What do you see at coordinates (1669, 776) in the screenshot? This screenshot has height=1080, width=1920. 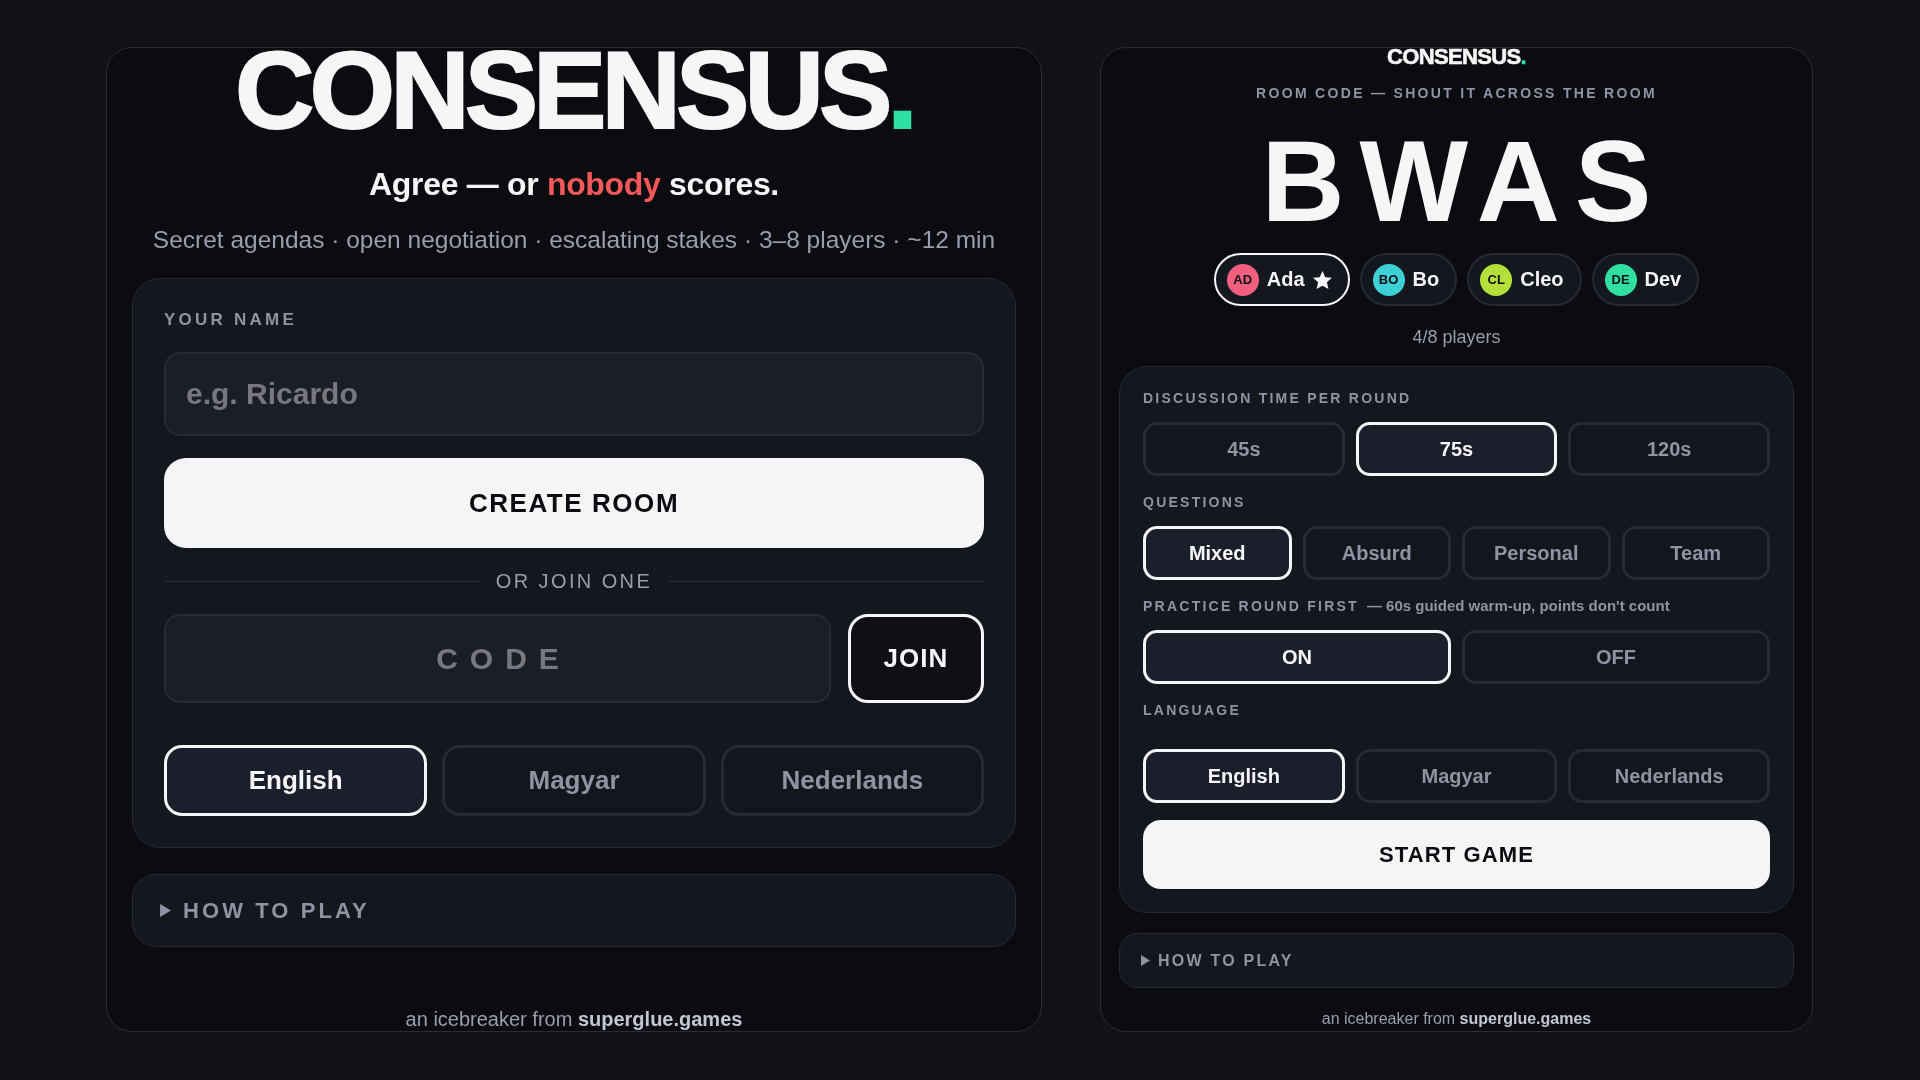 I see `option-button: Nederlands` at bounding box center [1669, 776].